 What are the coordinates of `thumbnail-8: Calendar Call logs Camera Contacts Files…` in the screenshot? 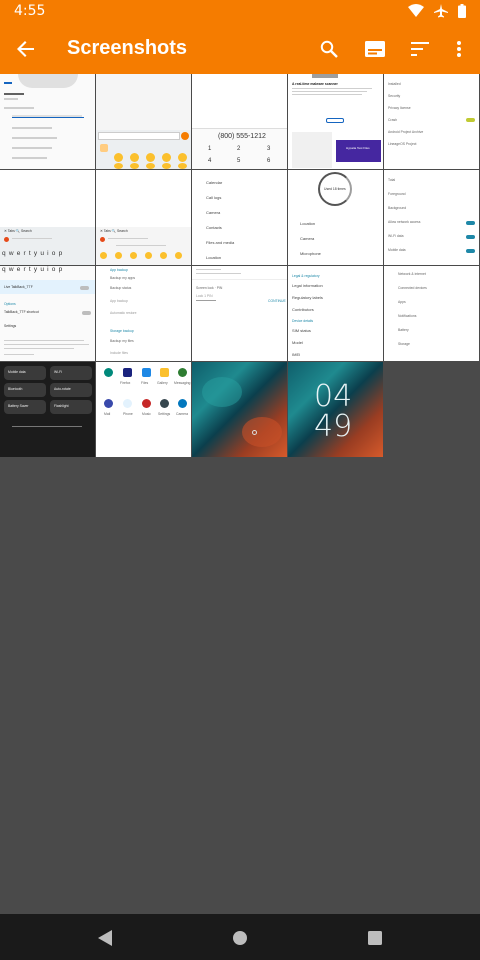 It's located at (239, 217).